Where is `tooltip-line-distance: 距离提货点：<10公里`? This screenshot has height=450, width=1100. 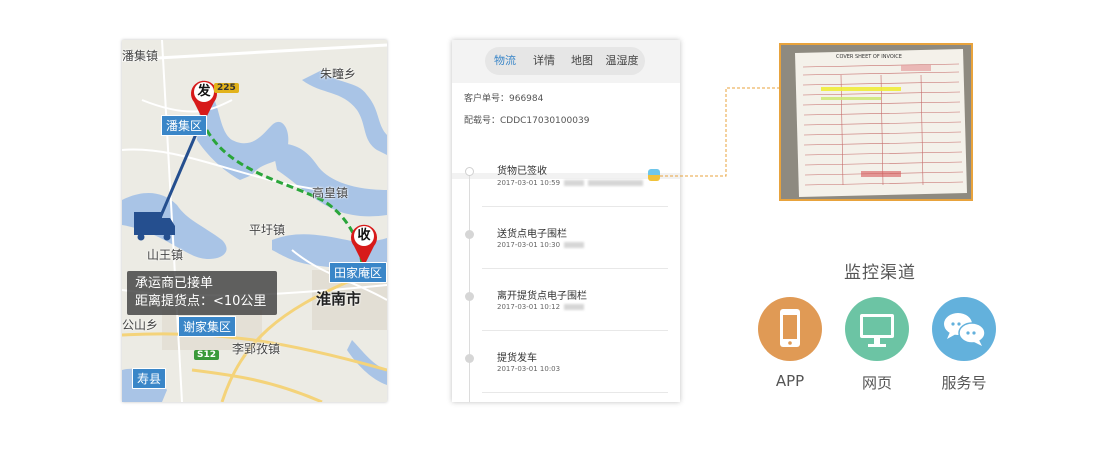 tooltip-line-distance: 距离提货点：<10公里 is located at coordinates (201, 301).